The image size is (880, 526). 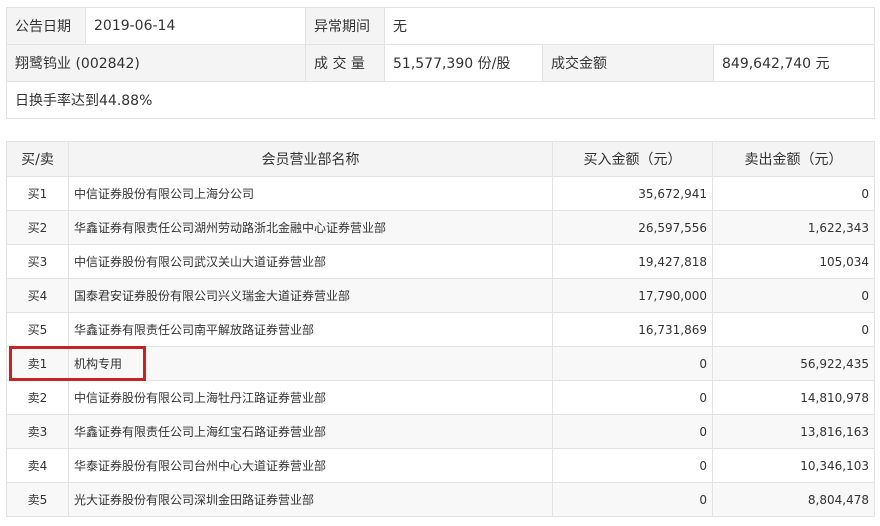 What do you see at coordinates (310, 363) in the screenshot?
I see `row-dept: 机构专用` at bounding box center [310, 363].